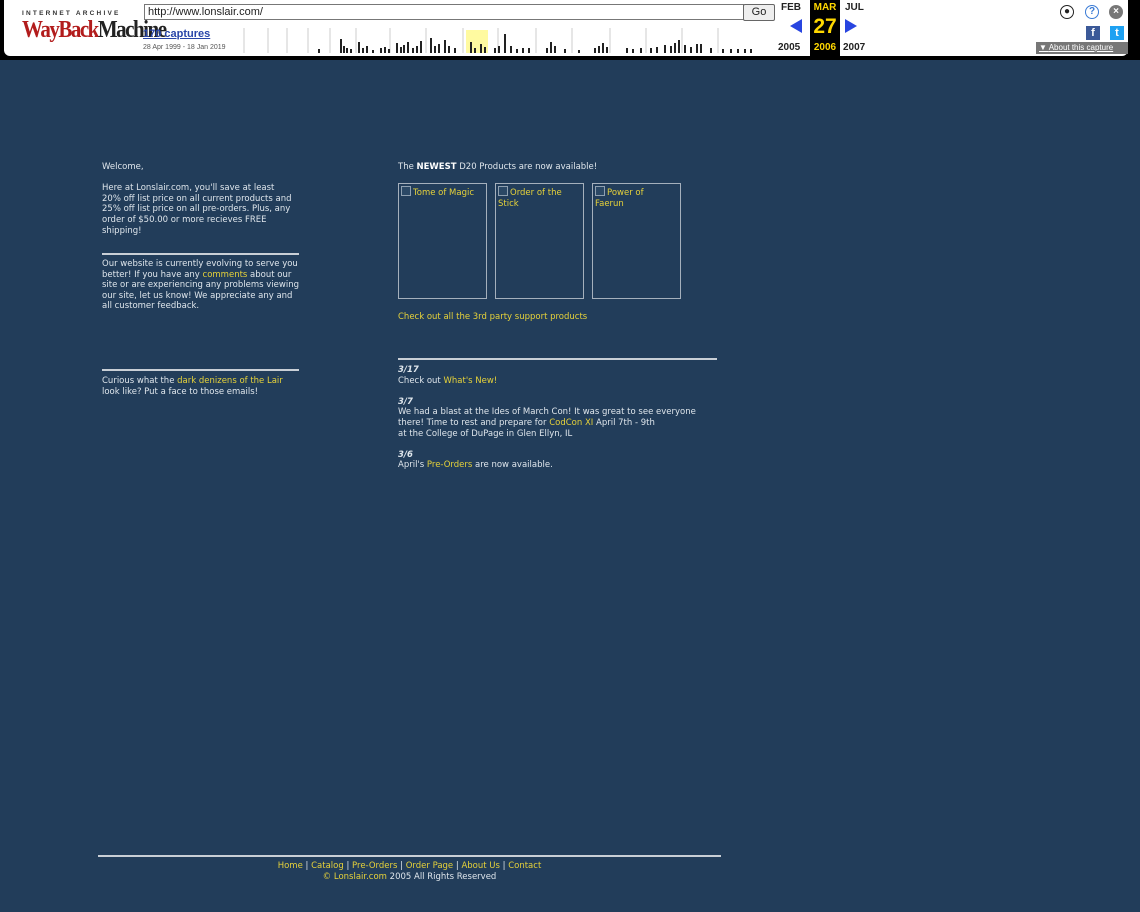 This screenshot has width=1140, height=912. What do you see at coordinates (442, 241) in the screenshot?
I see `product-thumb-tome-of-magic: Tome of Magic` at bounding box center [442, 241].